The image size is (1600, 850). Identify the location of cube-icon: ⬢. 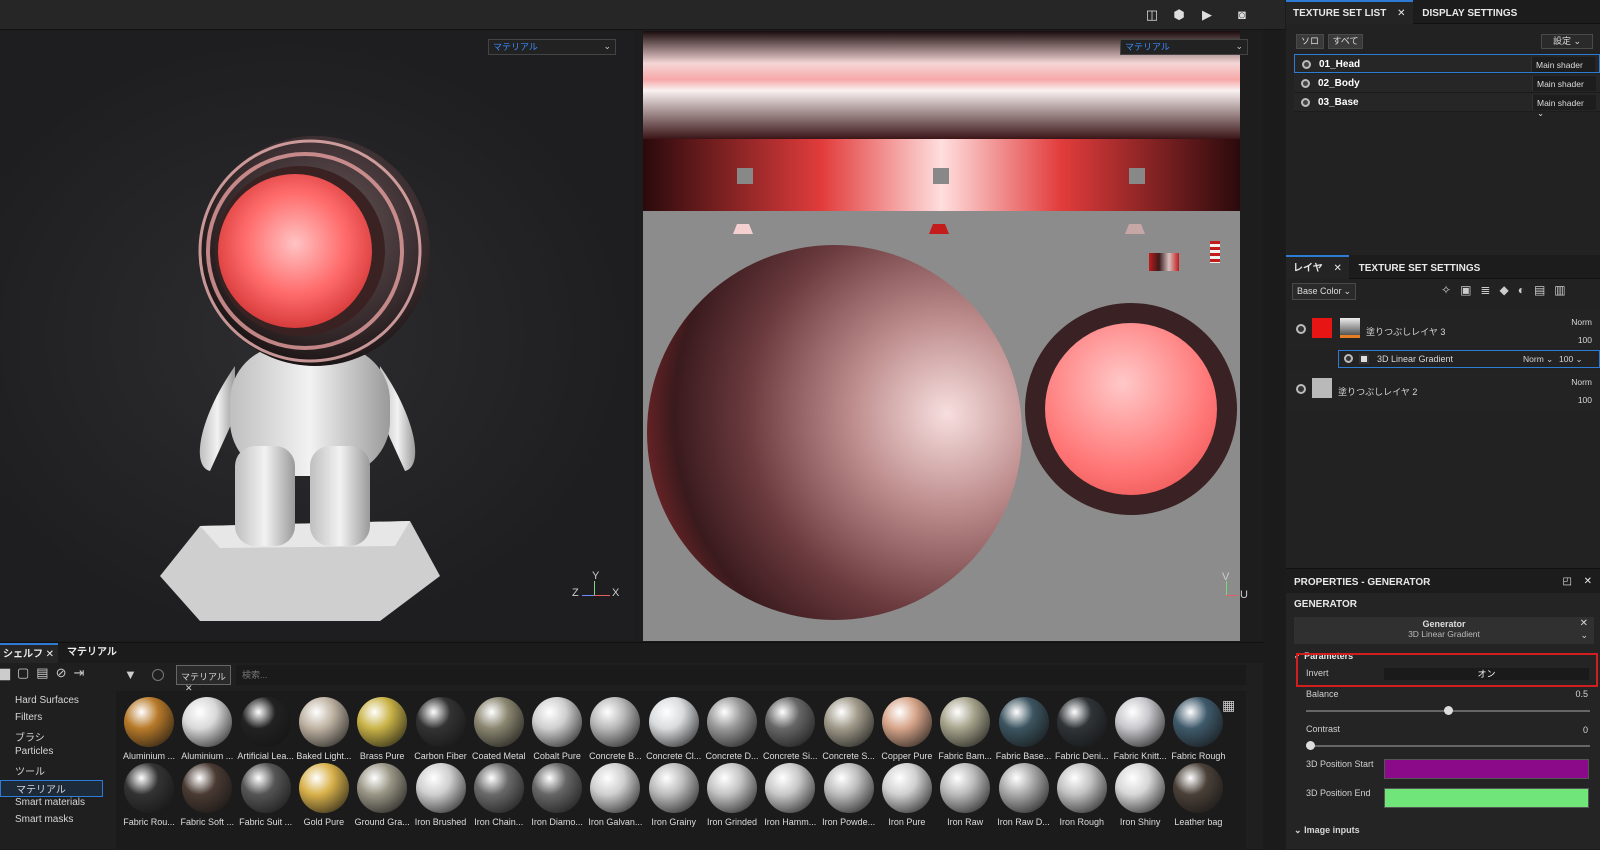
(1179, 15).